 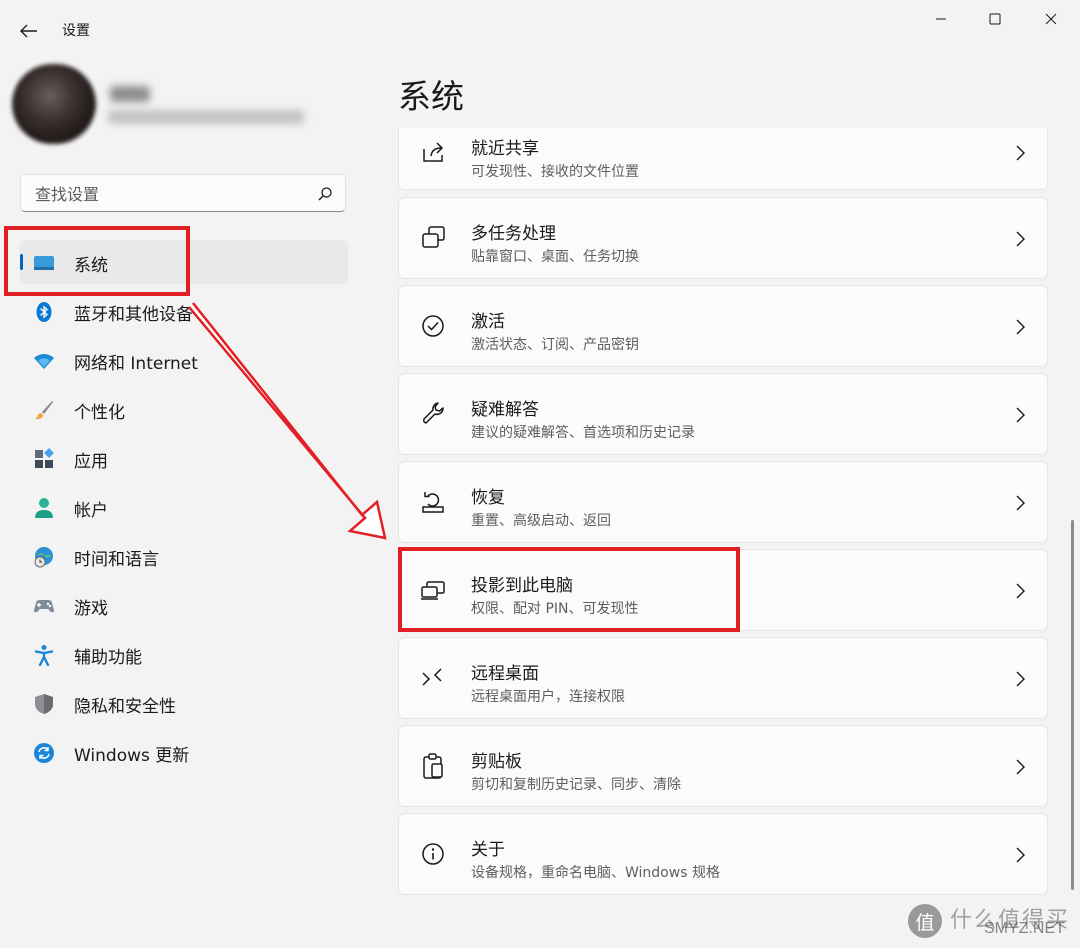 I want to click on clipboard-icon, so click(x=433, y=766).